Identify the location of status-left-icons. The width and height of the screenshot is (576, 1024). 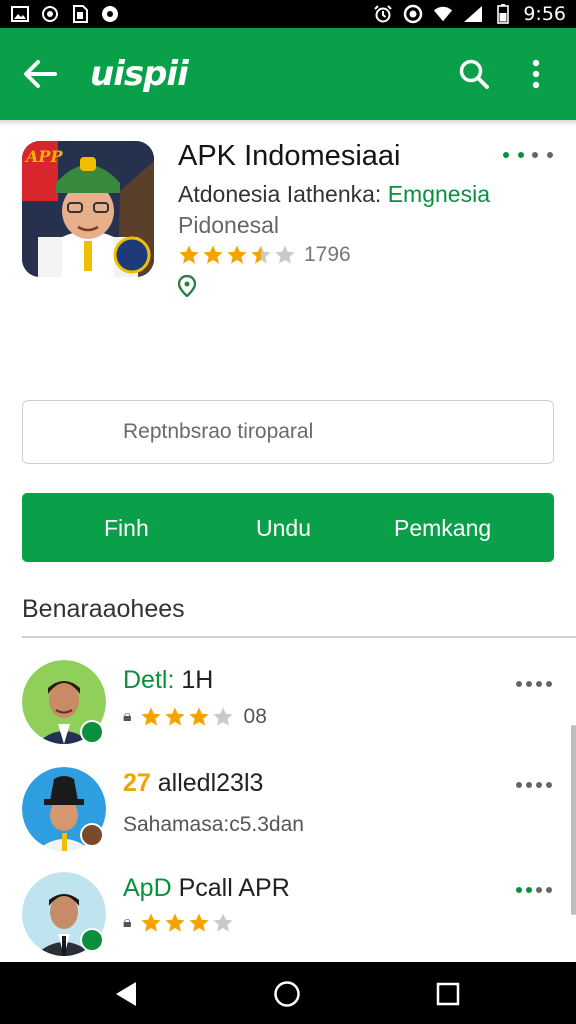
(65, 14).